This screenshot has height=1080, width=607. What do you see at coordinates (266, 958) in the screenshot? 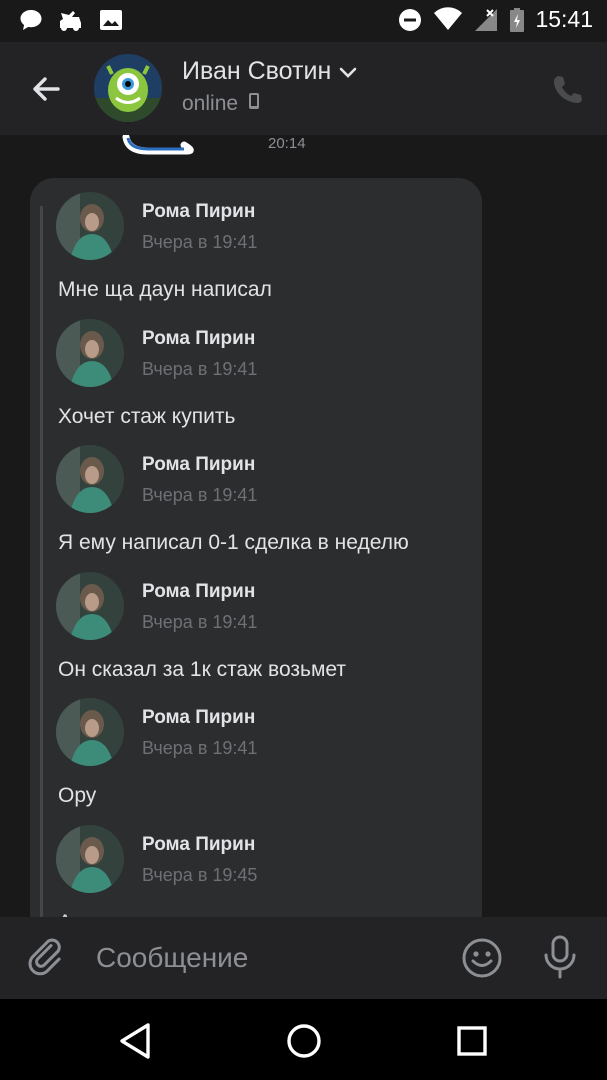
I see `message-input` at bounding box center [266, 958].